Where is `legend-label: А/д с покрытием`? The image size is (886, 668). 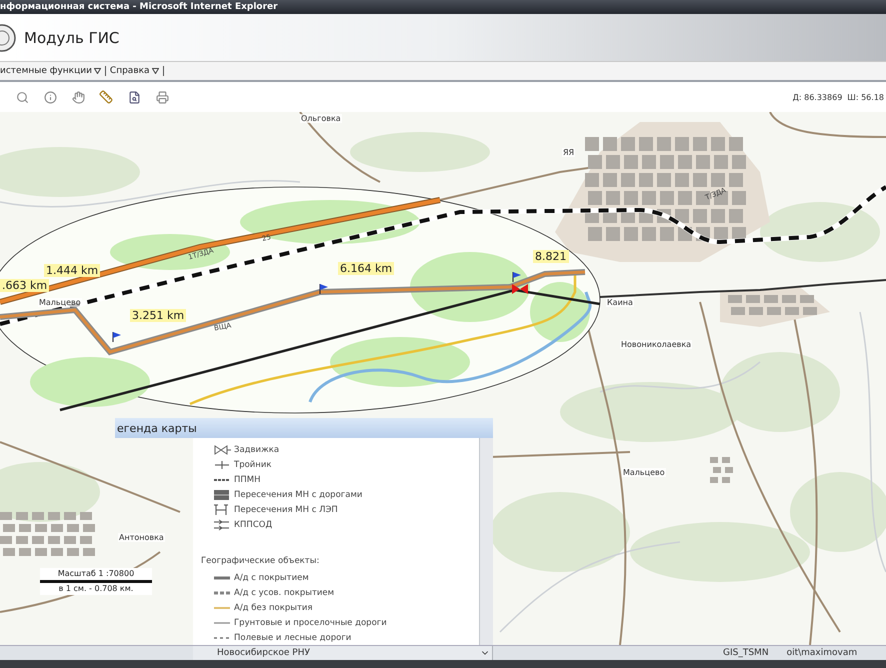 legend-label: А/д с покрытием is located at coordinates (271, 577).